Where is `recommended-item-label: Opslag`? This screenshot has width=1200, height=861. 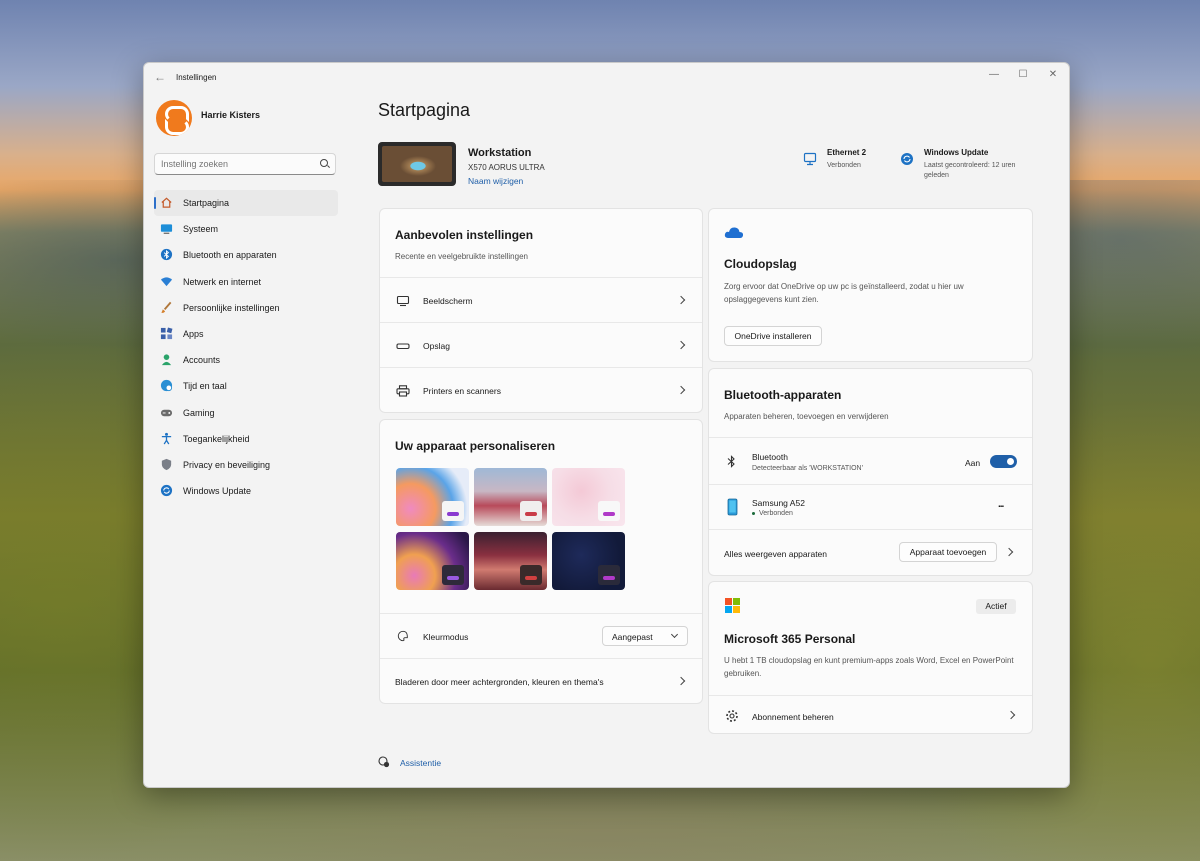
recommended-item-label: Opslag is located at coordinates (436, 346).